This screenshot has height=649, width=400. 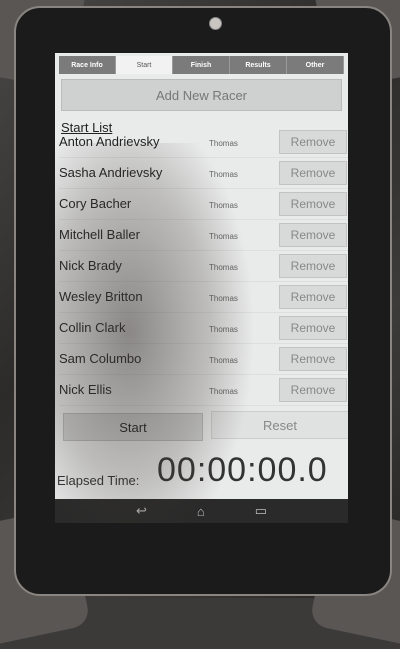 What do you see at coordinates (92, 327) in the screenshot?
I see `racer-name: Collin Clark` at bounding box center [92, 327].